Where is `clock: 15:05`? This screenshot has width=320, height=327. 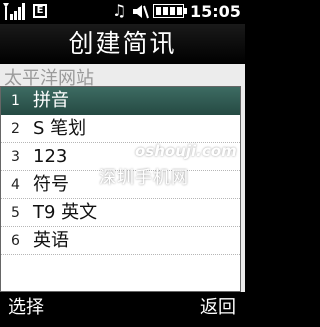
clock: 15:05 is located at coordinates (215, 11).